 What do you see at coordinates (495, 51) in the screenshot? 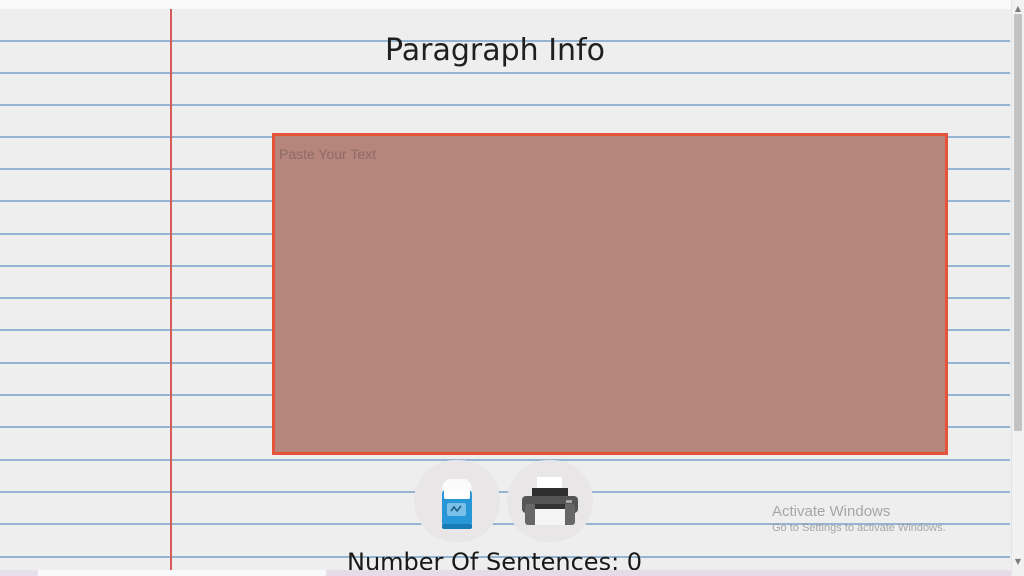
I see `page-title: Paragraph Info` at bounding box center [495, 51].